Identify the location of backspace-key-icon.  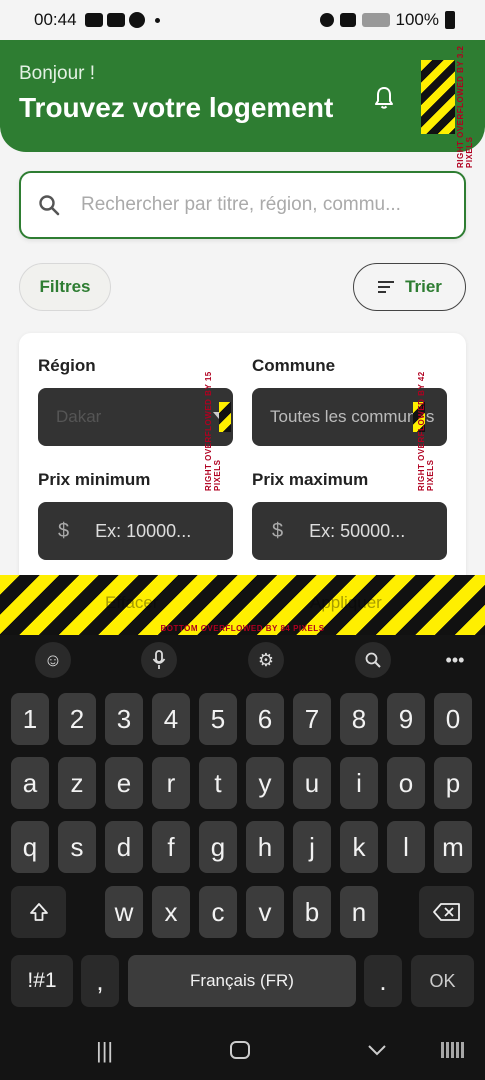
(446, 912).